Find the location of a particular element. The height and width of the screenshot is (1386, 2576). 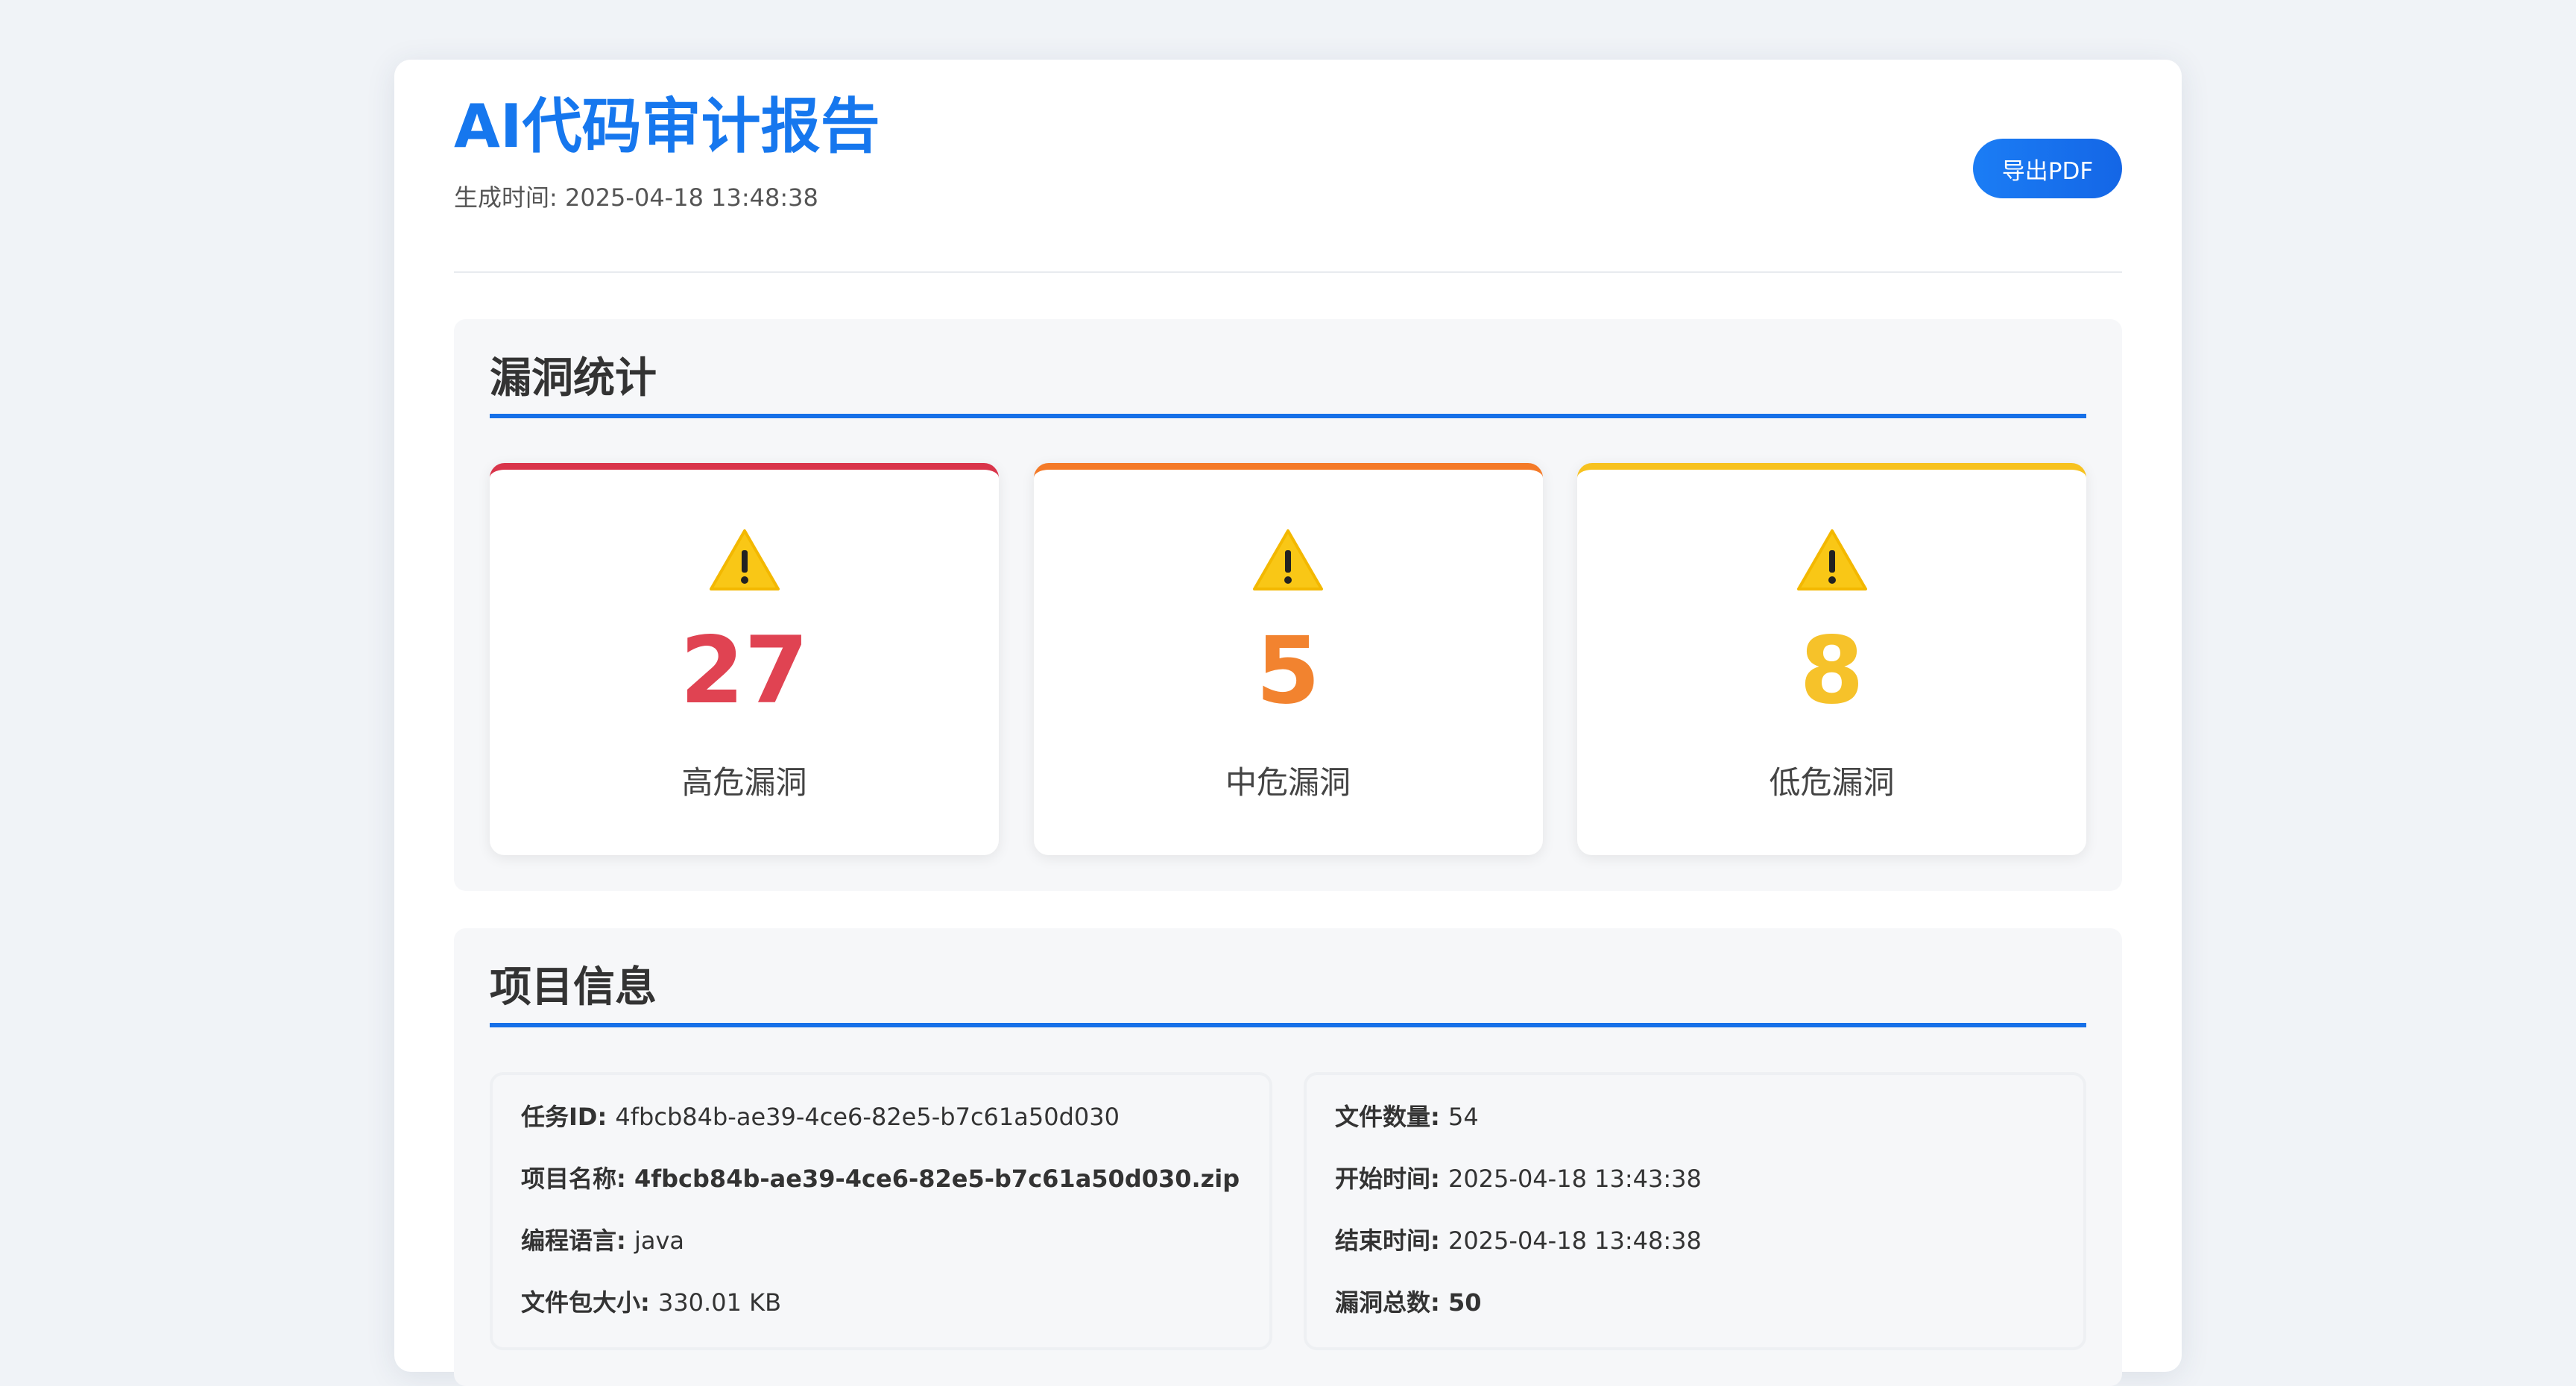

export-pdf-button: 导出PDF is located at coordinates (2047, 168).